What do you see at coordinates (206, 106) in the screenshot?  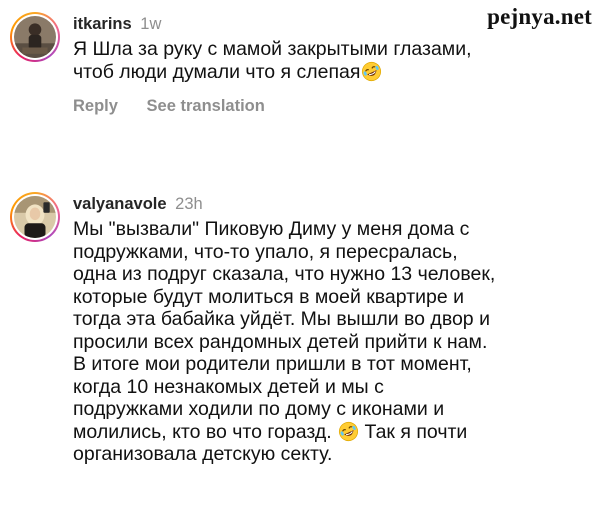 I see `see-translation-link: See translation` at bounding box center [206, 106].